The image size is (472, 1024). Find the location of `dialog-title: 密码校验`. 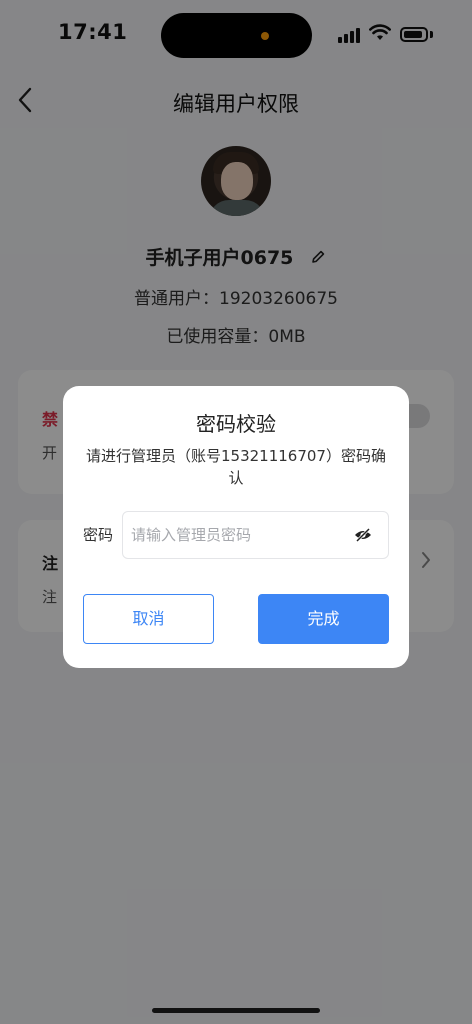

dialog-title: 密码校验 is located at coordinates (236, 424).